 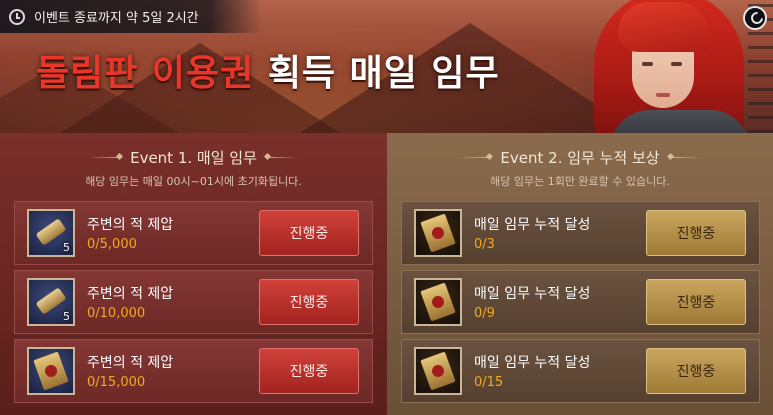 What do you see at coordinates (193, 181) in the screenshot?
I see `event1-subtitle: 해당 임무는 매일 00시~01시에 초기화됩니다.` at bounding box center [193, 181].